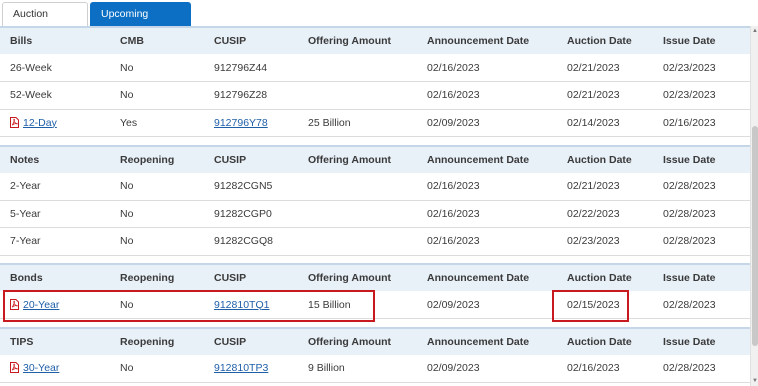 Image resolution: width=758 pixels, height=386 pixels. Describe the element at coordinates (605, 40) in the screenshot. I see `bills-column-header: Auction Date` at that location.